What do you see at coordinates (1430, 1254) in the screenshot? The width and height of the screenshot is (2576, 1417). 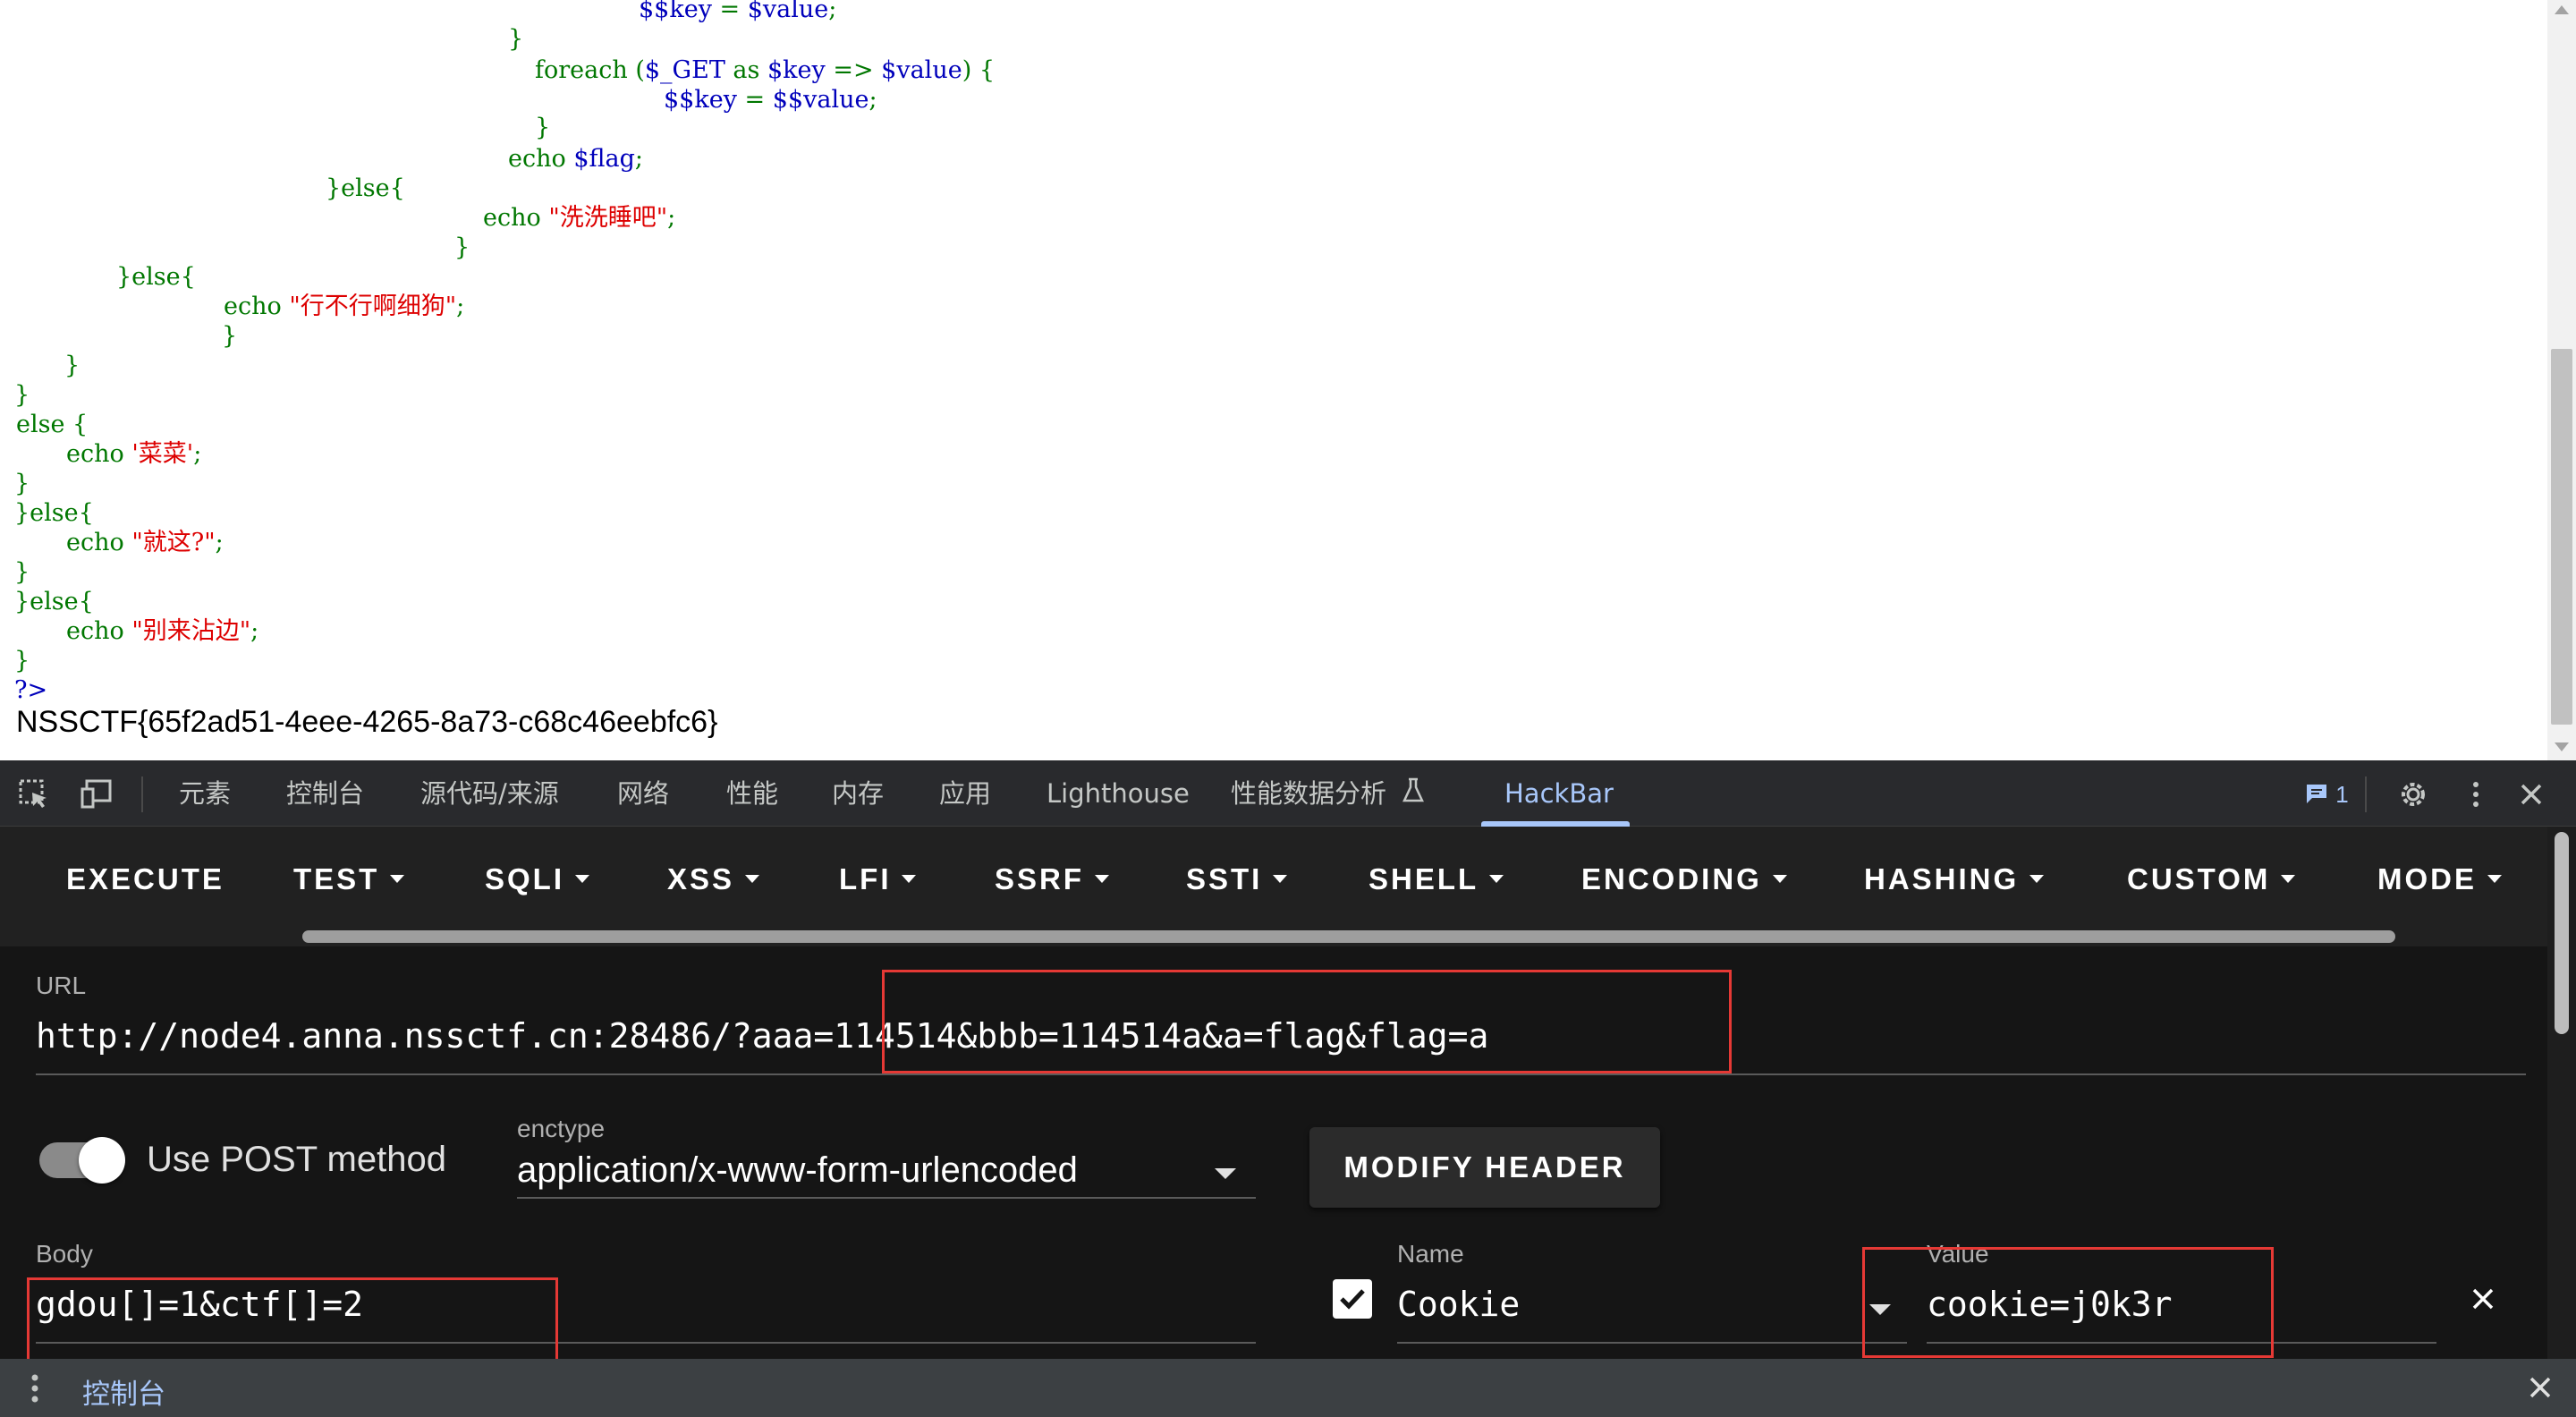 I see `header-name-label: Name` at bounding box center [1430, 1254].